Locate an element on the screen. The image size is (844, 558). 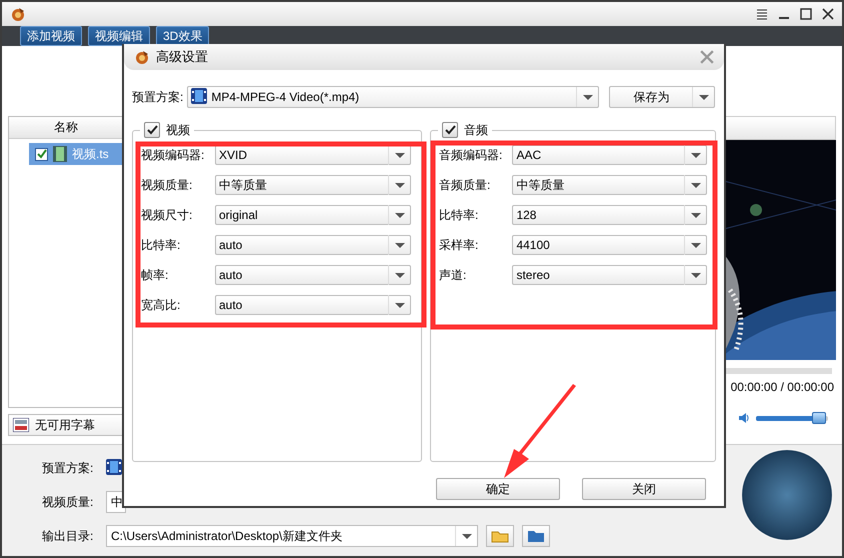
menu-icon is located at coordinates (762, 14).